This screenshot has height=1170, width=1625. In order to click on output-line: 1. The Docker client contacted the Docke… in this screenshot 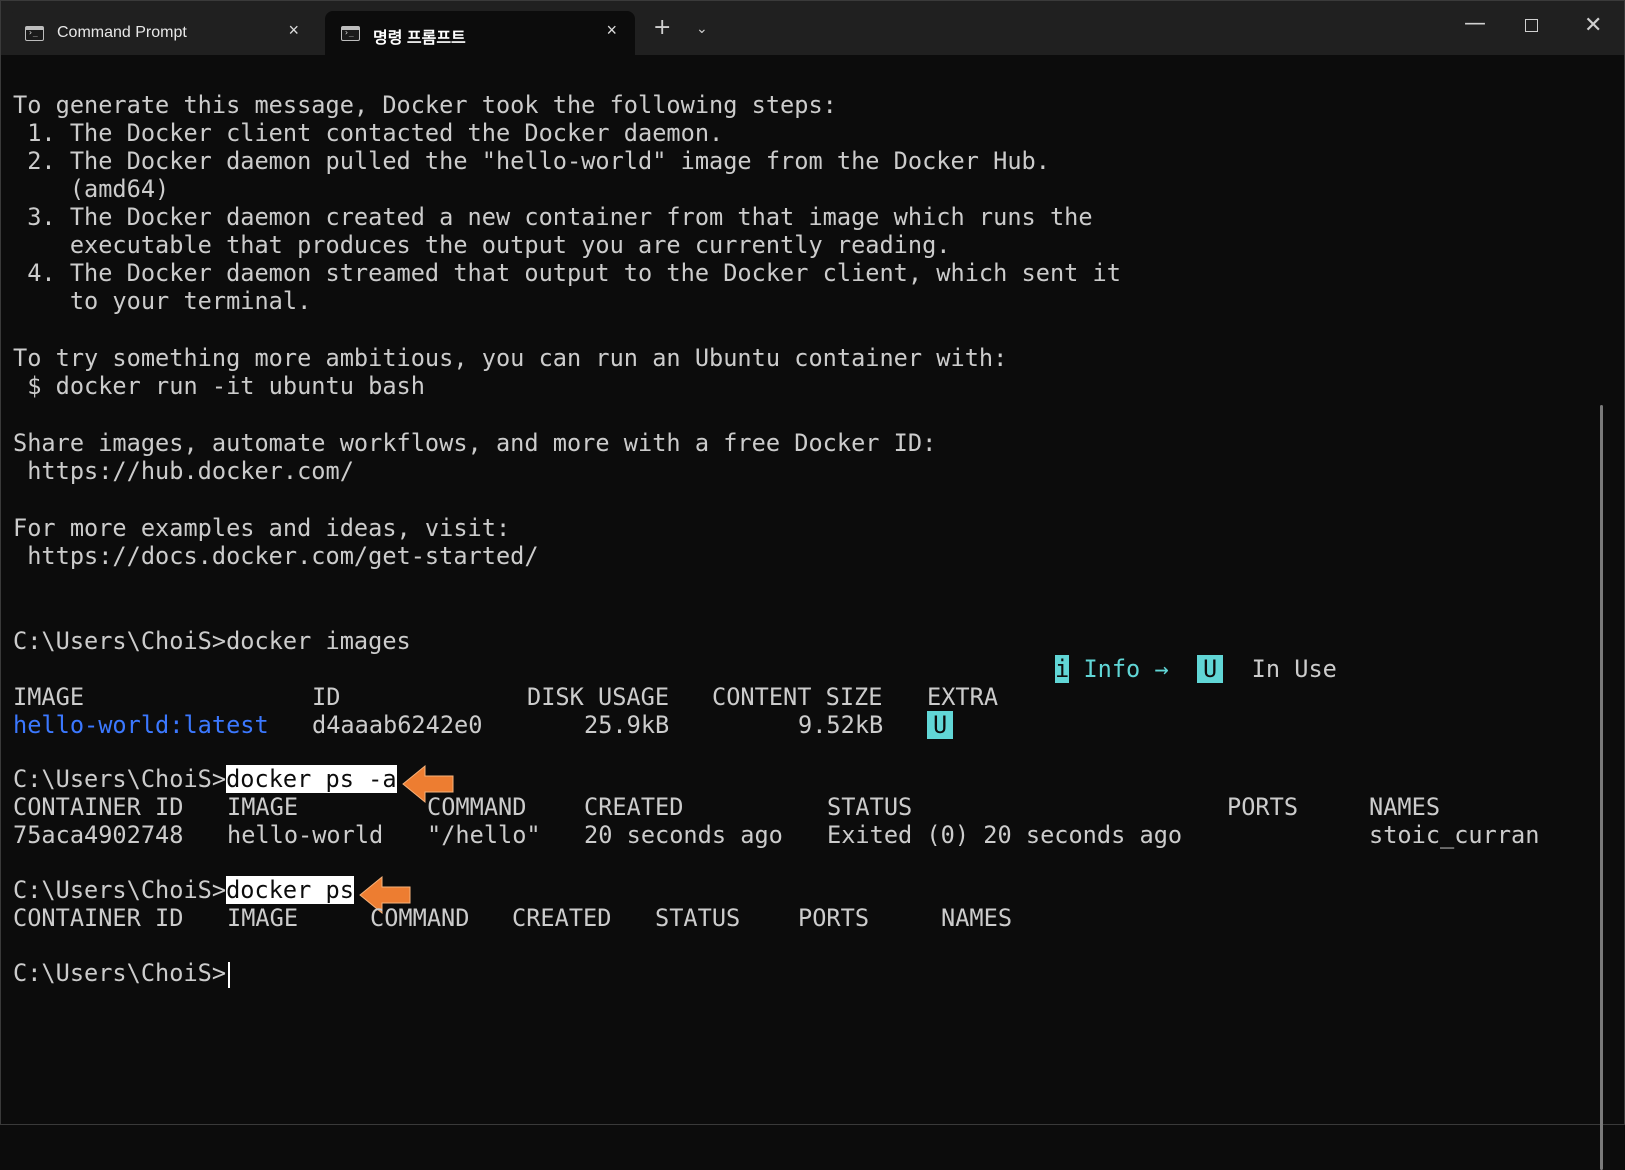, I will do `click(368, 133)`.